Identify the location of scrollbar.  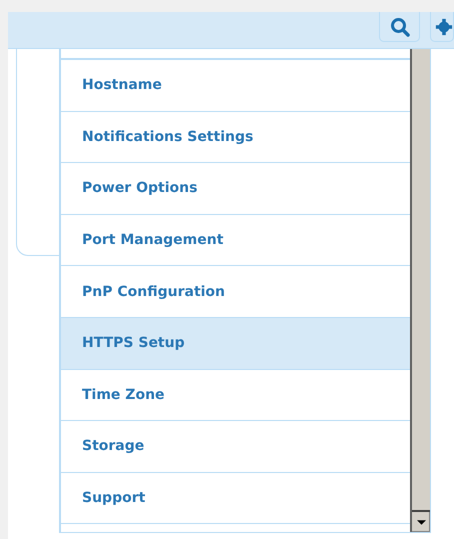
(420, 290).